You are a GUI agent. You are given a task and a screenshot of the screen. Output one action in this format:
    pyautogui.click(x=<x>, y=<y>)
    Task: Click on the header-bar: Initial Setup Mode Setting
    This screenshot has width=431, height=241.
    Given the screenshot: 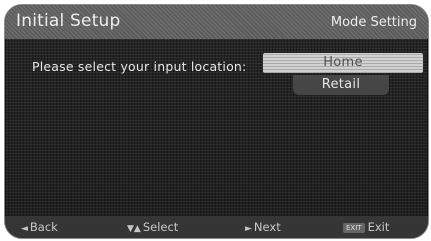 What is the action you would take?
    pyautogui.click(x=216, y=22)
    